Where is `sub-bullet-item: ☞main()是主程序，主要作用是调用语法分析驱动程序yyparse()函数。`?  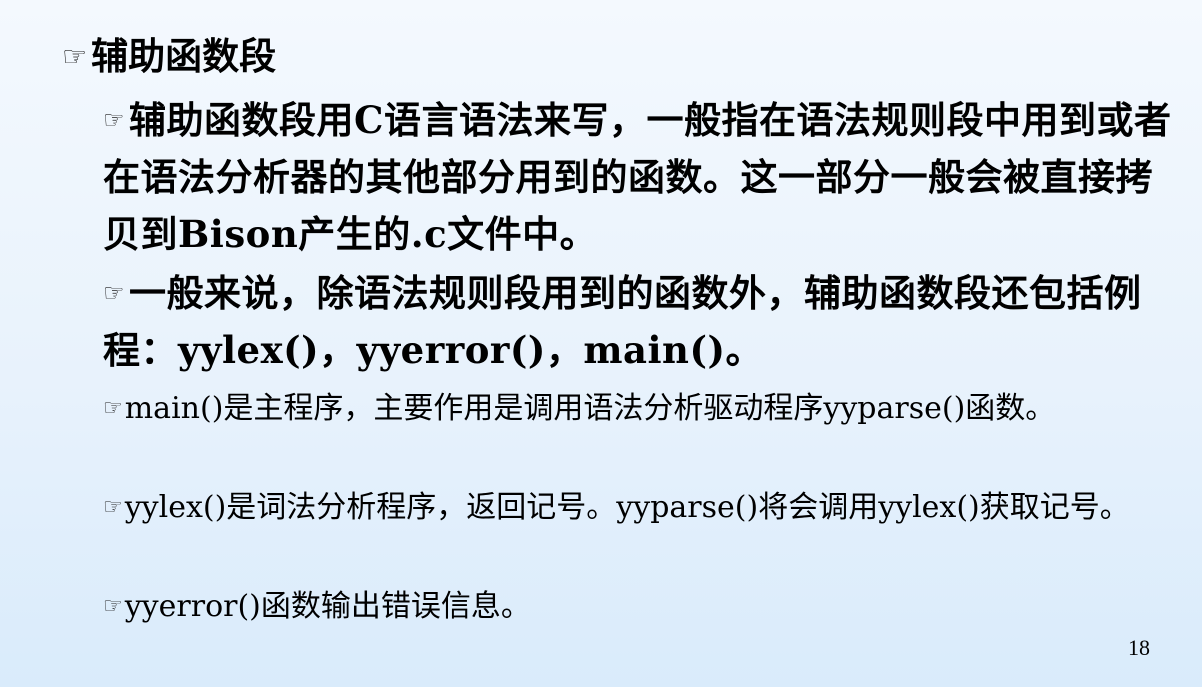 sub-bullet-item: ☞main()是主程序，主要作用是调用语法分析驱动程序yyparse()函数。 is located at coordinates (640, 409).